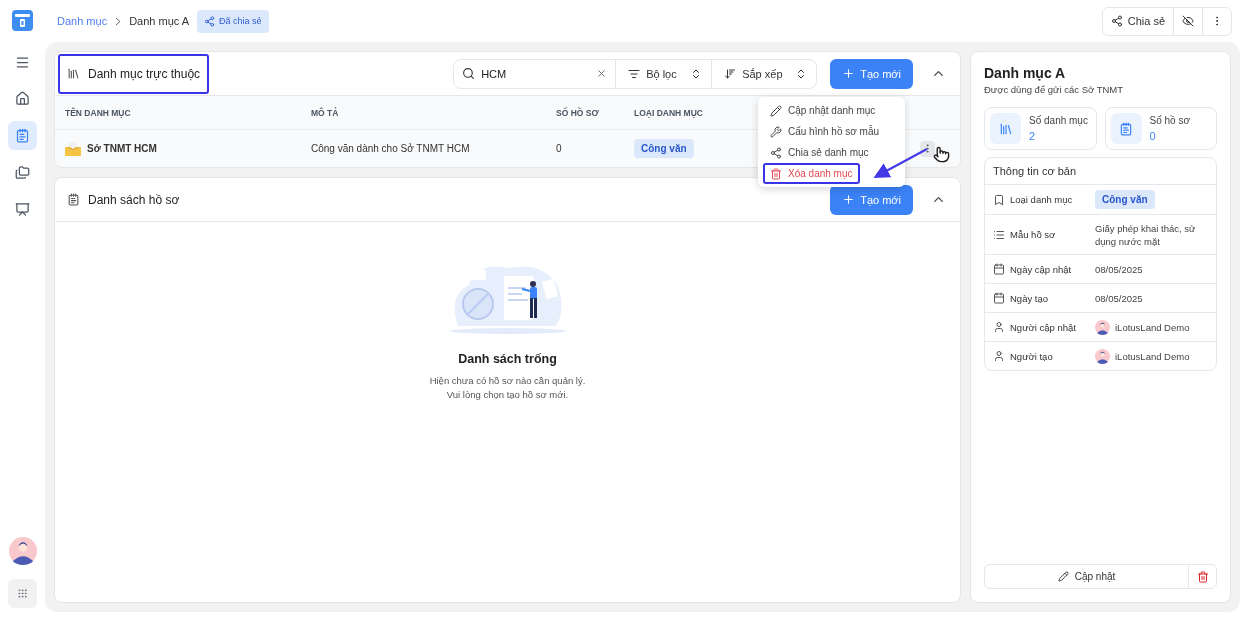 This screenshot has height=621, width=1248. I want to click on bookmark-icon, so click(999, 199).